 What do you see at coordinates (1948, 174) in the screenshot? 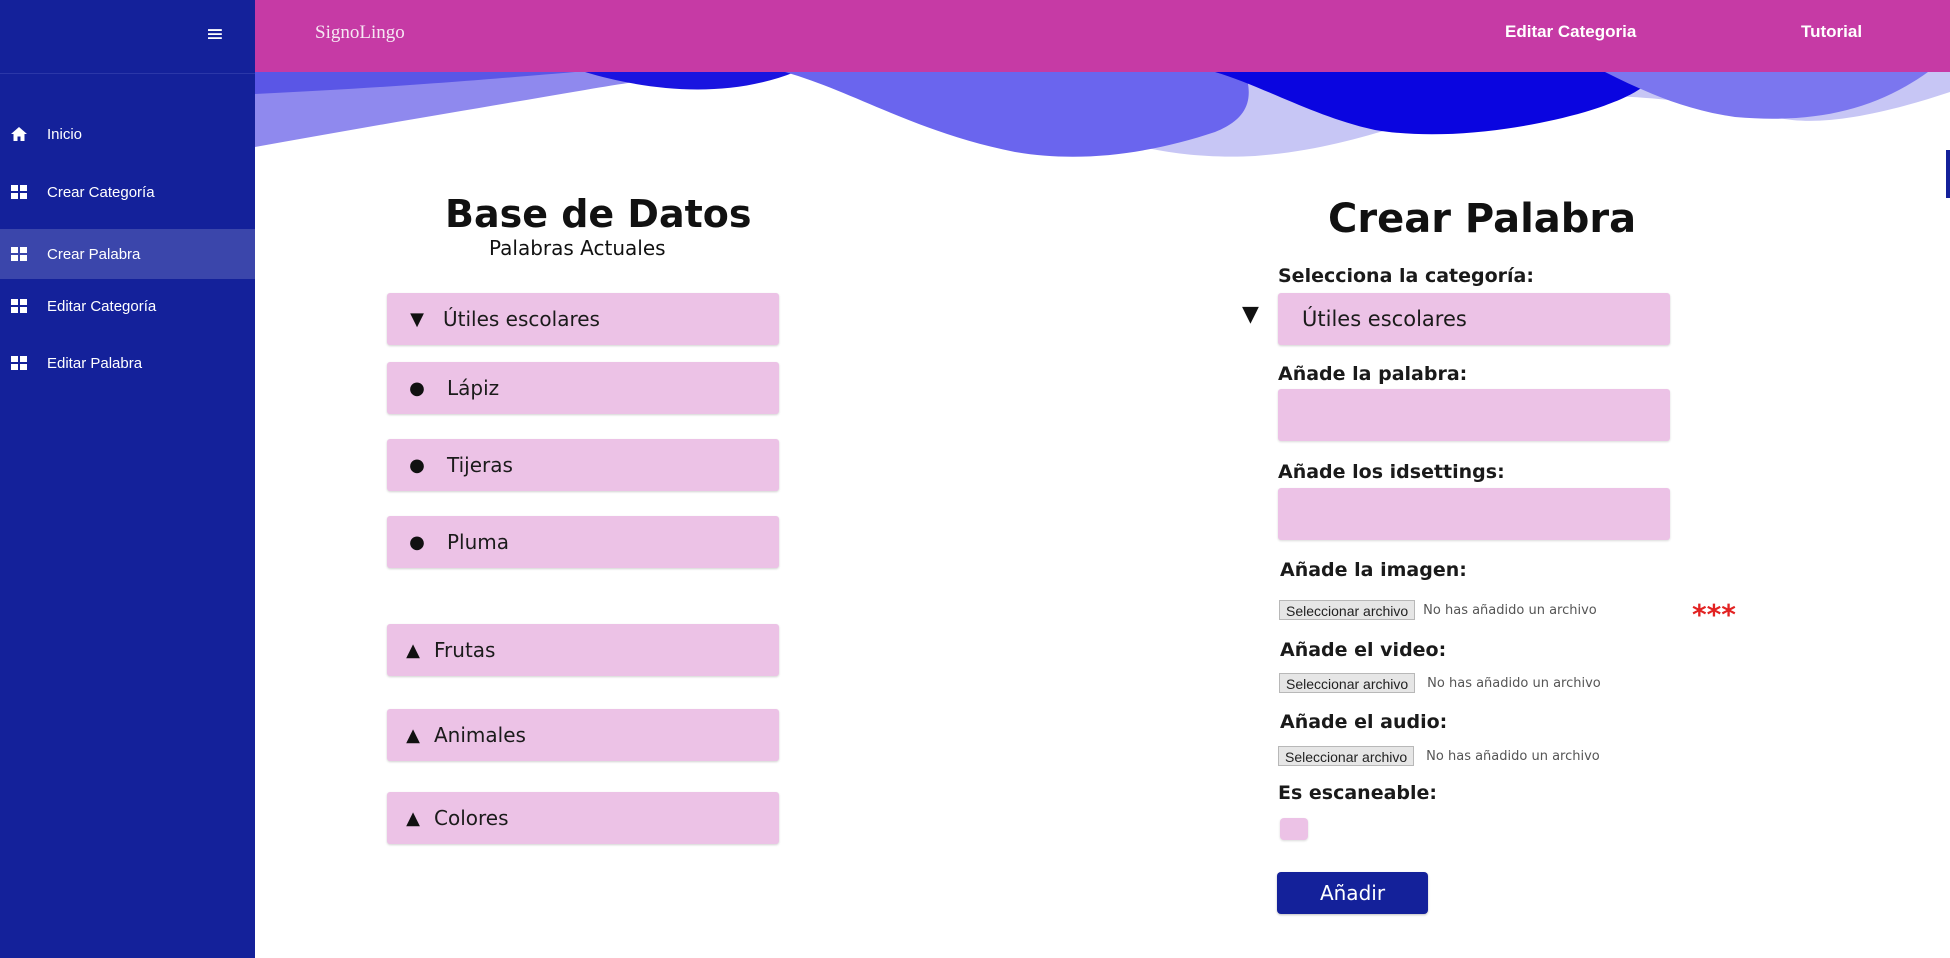
I see `scroll-edge-indicator` at bounding box center [1948, 174].